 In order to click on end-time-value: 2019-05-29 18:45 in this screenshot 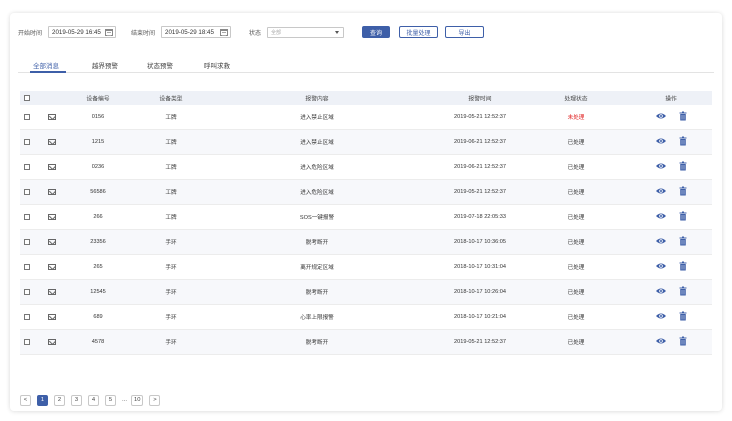, I will do `click(189, 32)`.